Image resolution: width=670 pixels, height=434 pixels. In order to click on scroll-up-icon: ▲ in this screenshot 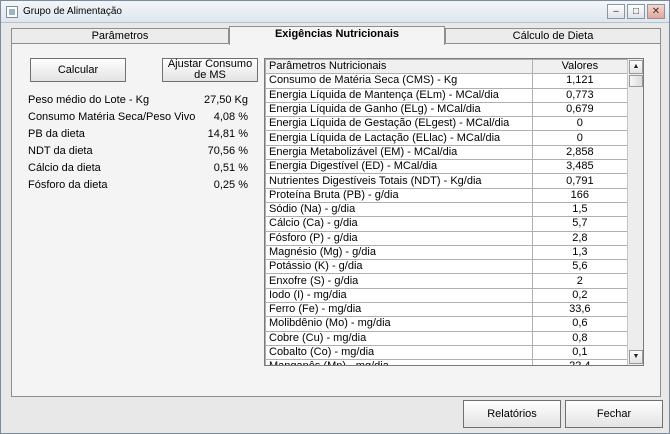, I will do `click(636, 67)`.